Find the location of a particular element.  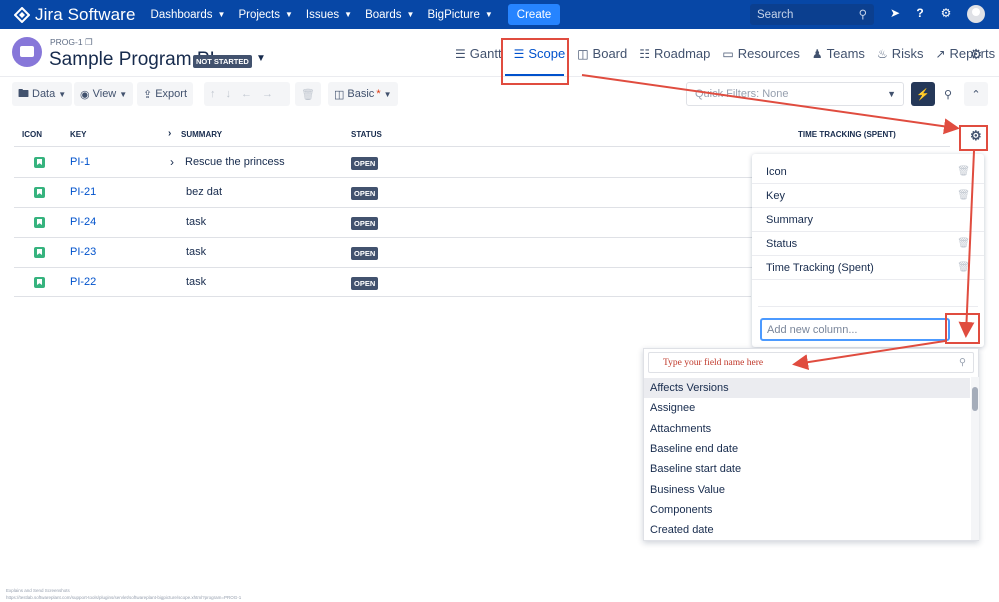

issue-key-link: PI-1 is located at coordinates (80, 162).